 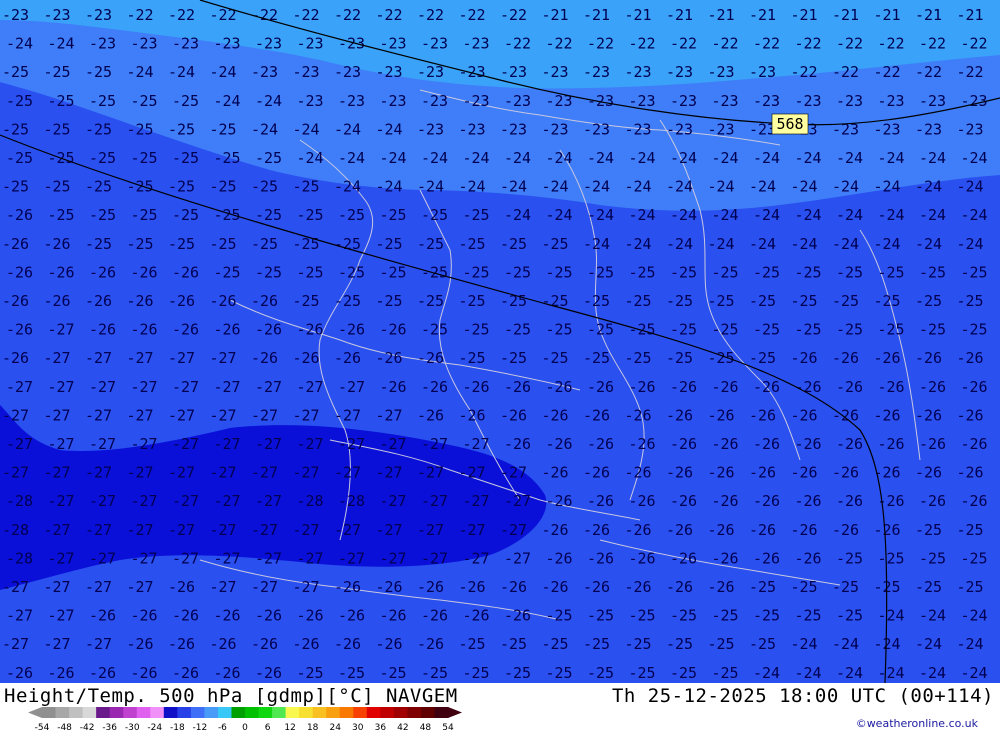 I want to click on legend-tick-label: -36, so click(x=109, y=728).